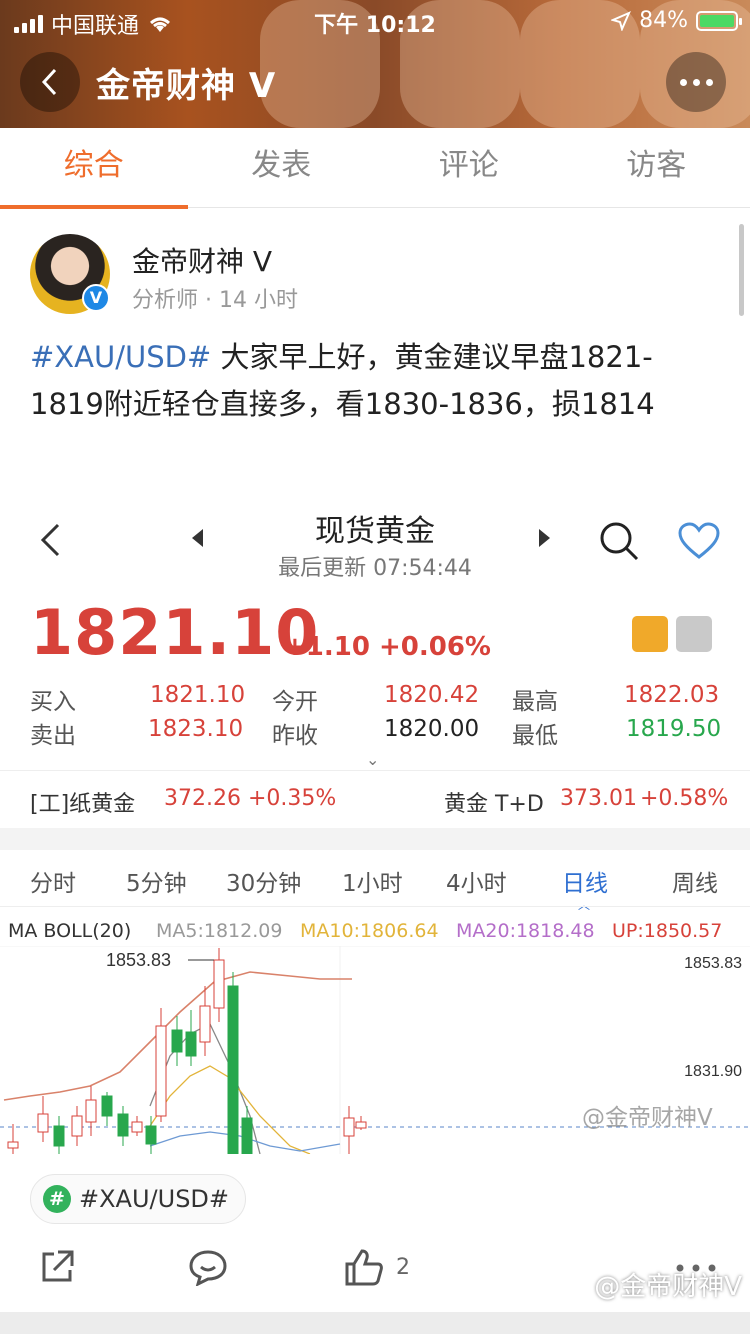  I want to click on profile-tabs: 综合 发表 评论 访客, so click(375, 168).